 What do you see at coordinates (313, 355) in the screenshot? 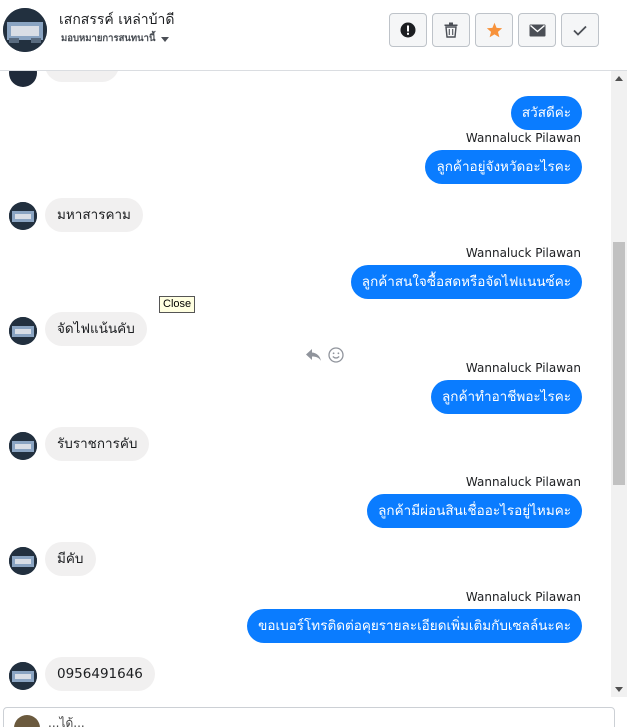
I see `reply-icon` at bounding box center [313, 355].